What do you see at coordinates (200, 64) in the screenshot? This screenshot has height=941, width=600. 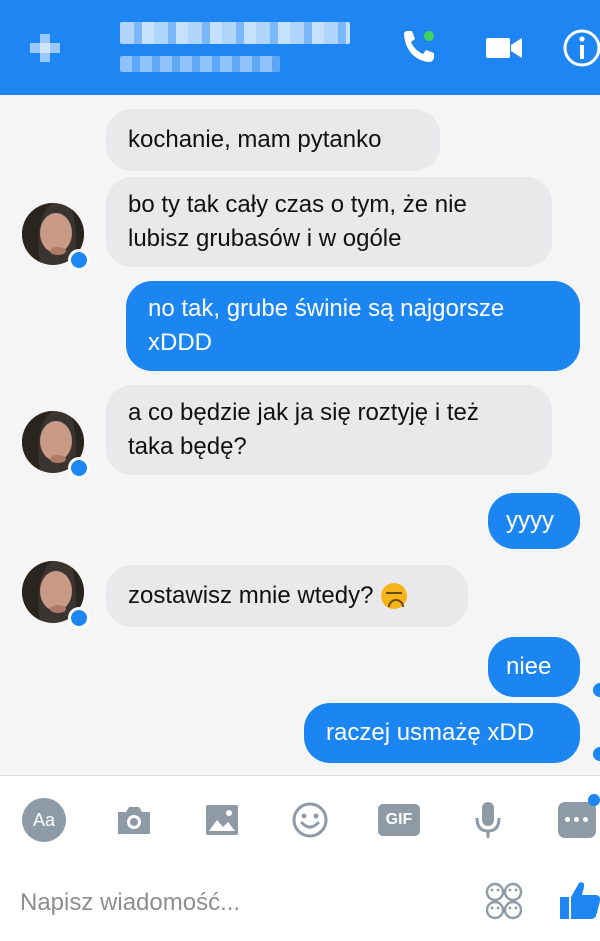 I see `contact-status-blurred` at bounding box center [200, 64].